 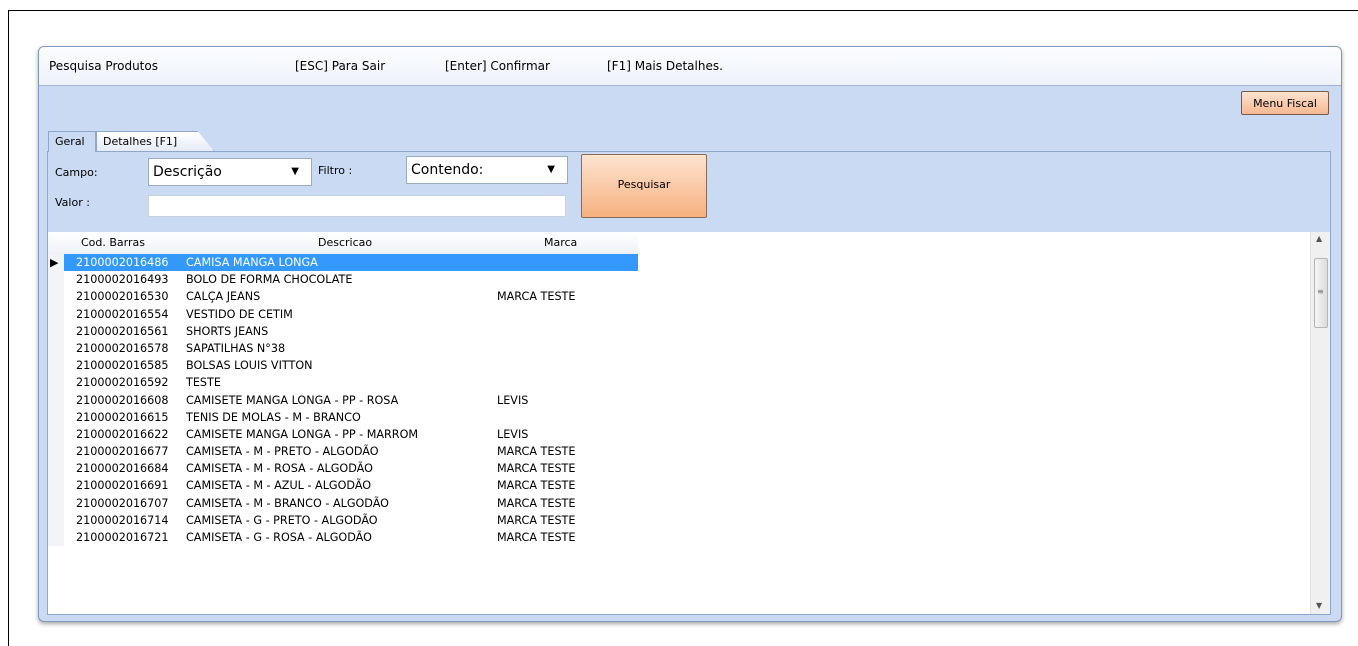 I want to click on tab-detalhes: Detalhes [F1], so click(x=155, y=141).